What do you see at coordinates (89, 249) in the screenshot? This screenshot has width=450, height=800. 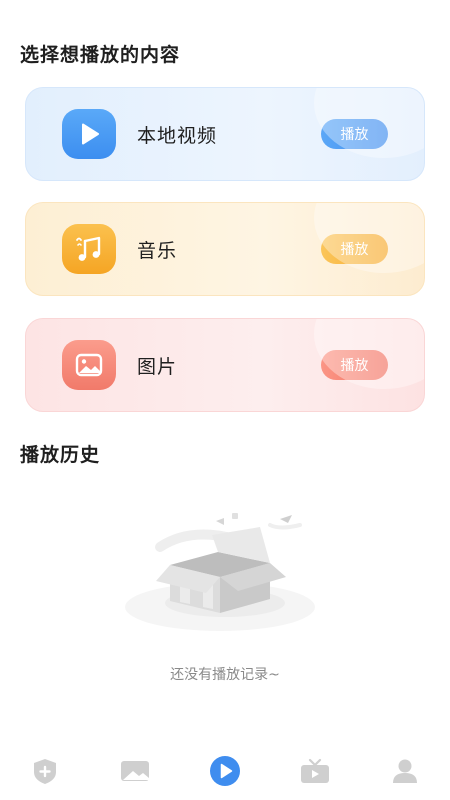 I see `music-note-icon` at bounding box center [89, 249].